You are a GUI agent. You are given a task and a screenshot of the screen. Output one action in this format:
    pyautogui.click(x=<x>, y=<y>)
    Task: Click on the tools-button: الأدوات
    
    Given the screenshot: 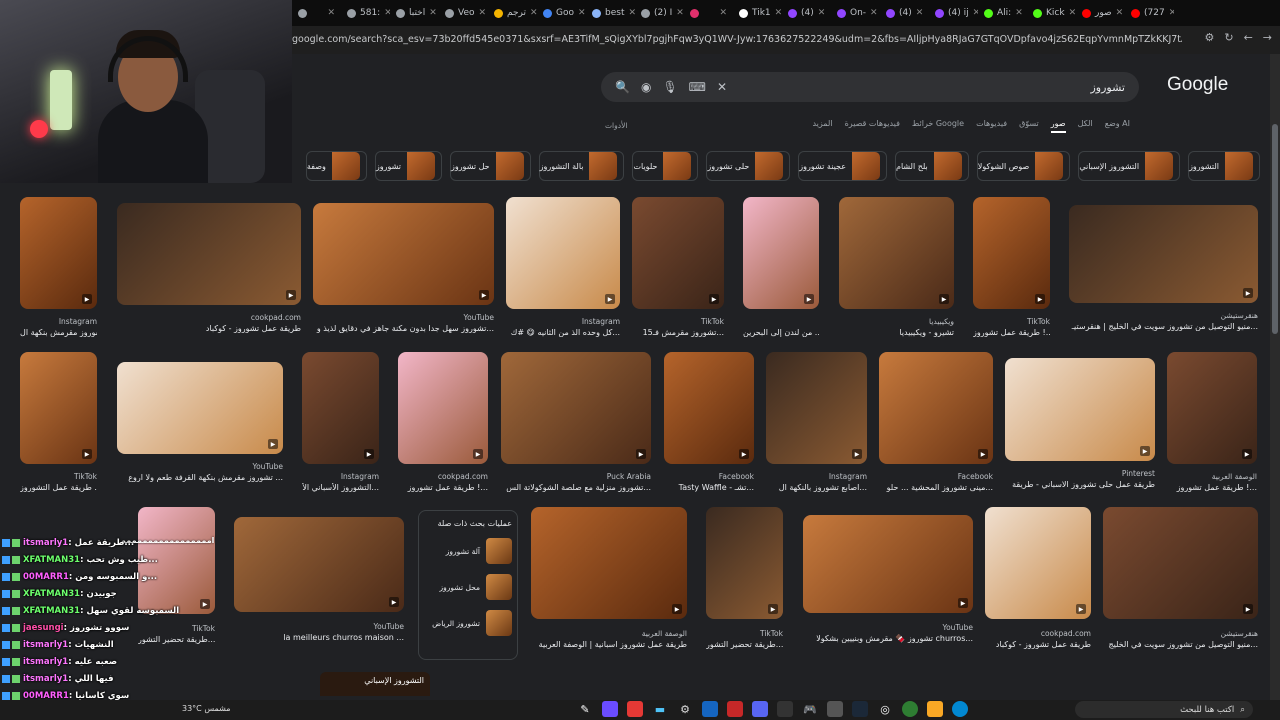 What is the action you would take?
    pyautogui.click(x=616, y=125)
    